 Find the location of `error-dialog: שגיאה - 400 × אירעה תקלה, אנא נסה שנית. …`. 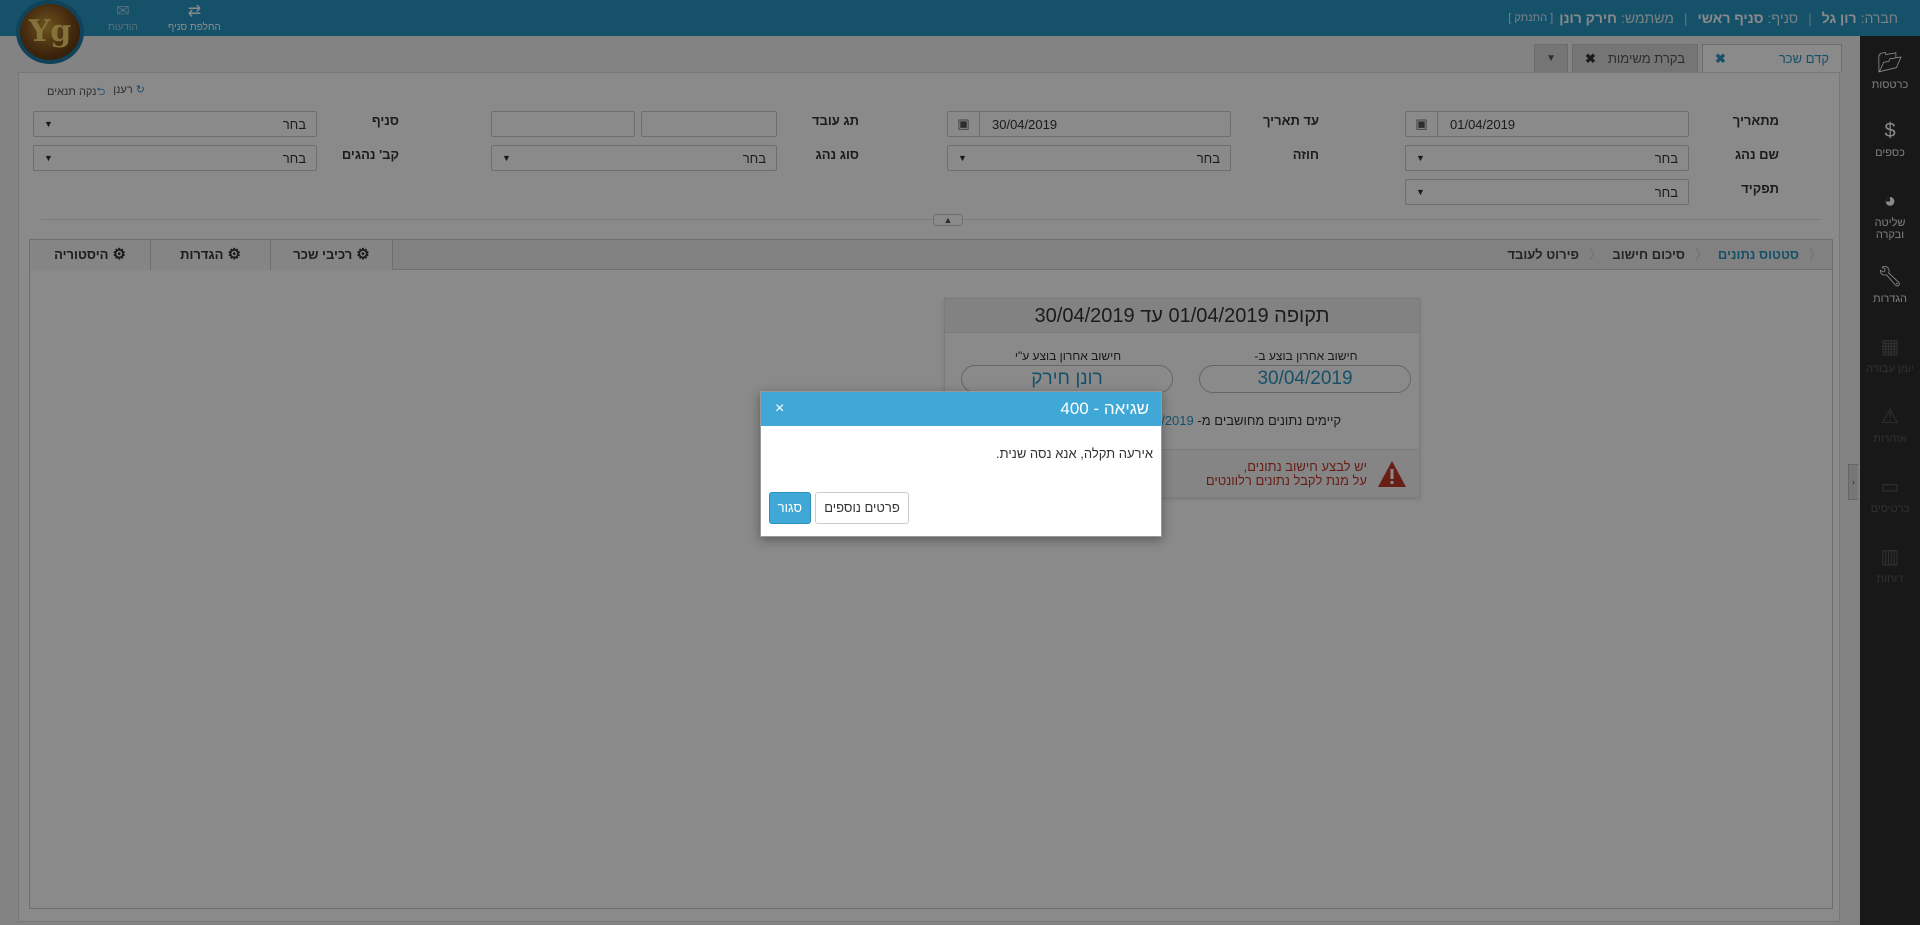

error-dialog: שגיאה - 400 × אירעה תקלה, אנא נסה שנית. … is located at coordinates (961, 464).